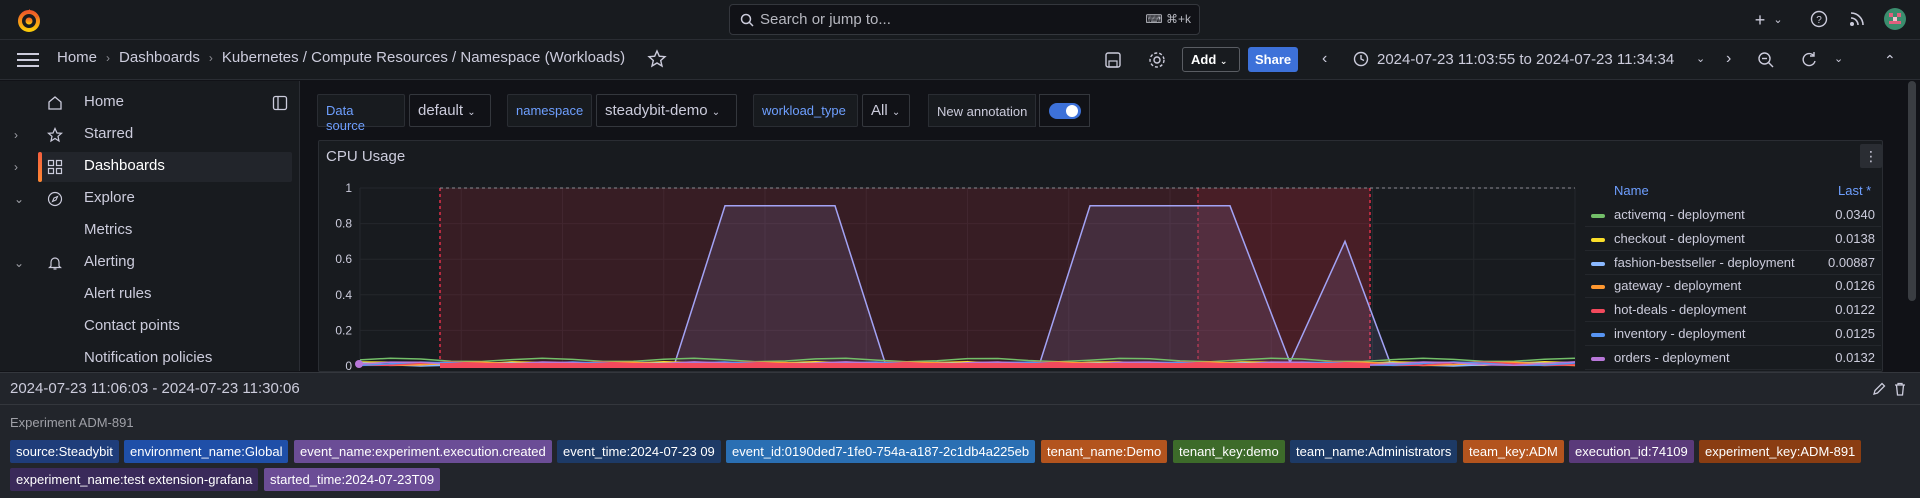 The image size is (1920, 498). I want to click on legend-item: inventory - deployment 0.0125, so click(1733, 334).